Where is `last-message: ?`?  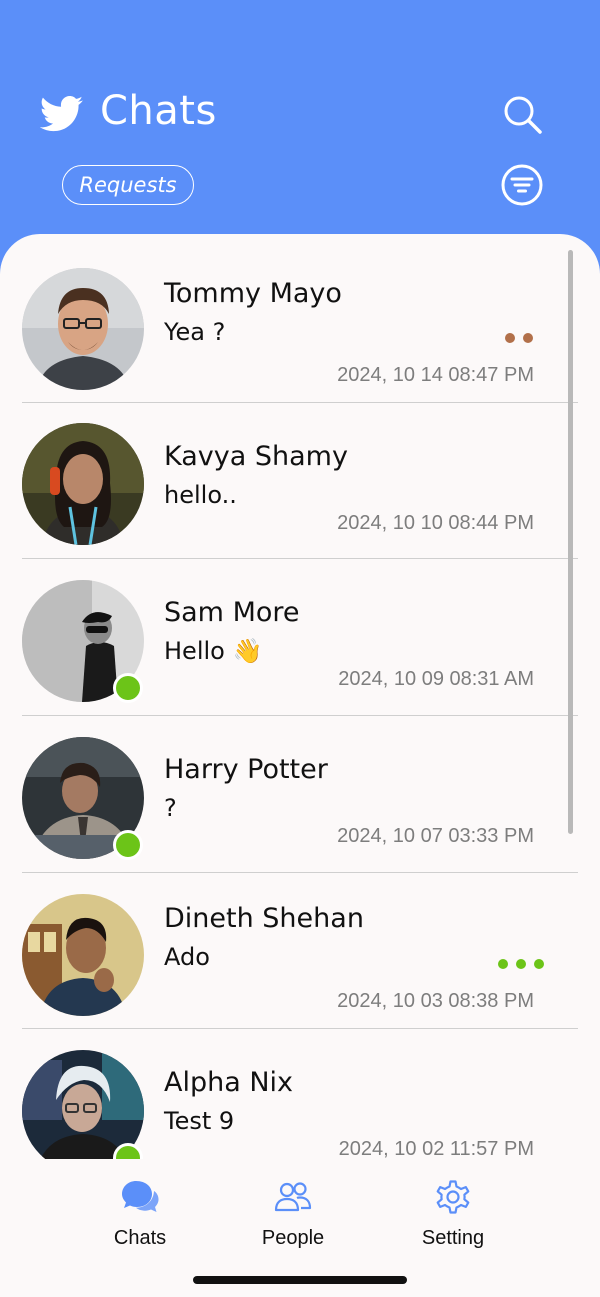
last-message: ? is located at coordinates (170, 808).